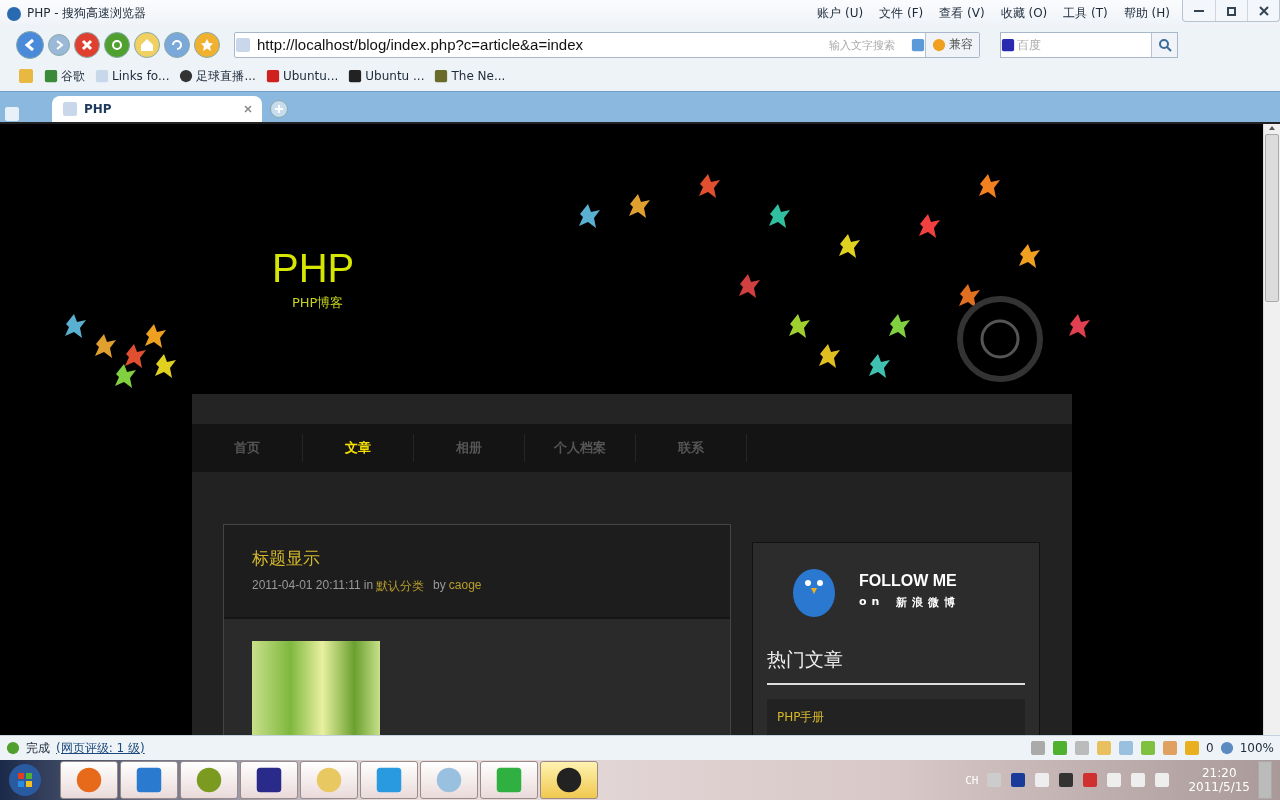 This screenshot has height=800, width=1280. Describe the element at coordinates (540, 748) in the screenshot. I see `rating-link: (网页评级: 1 级)` at that location.